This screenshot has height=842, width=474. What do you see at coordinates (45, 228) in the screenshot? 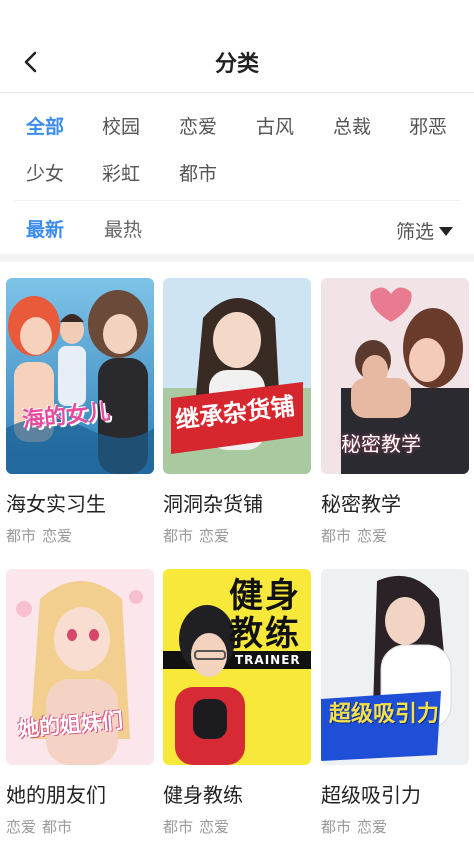
I see `sort-newest: 最新` at bounding box center [45, 228].